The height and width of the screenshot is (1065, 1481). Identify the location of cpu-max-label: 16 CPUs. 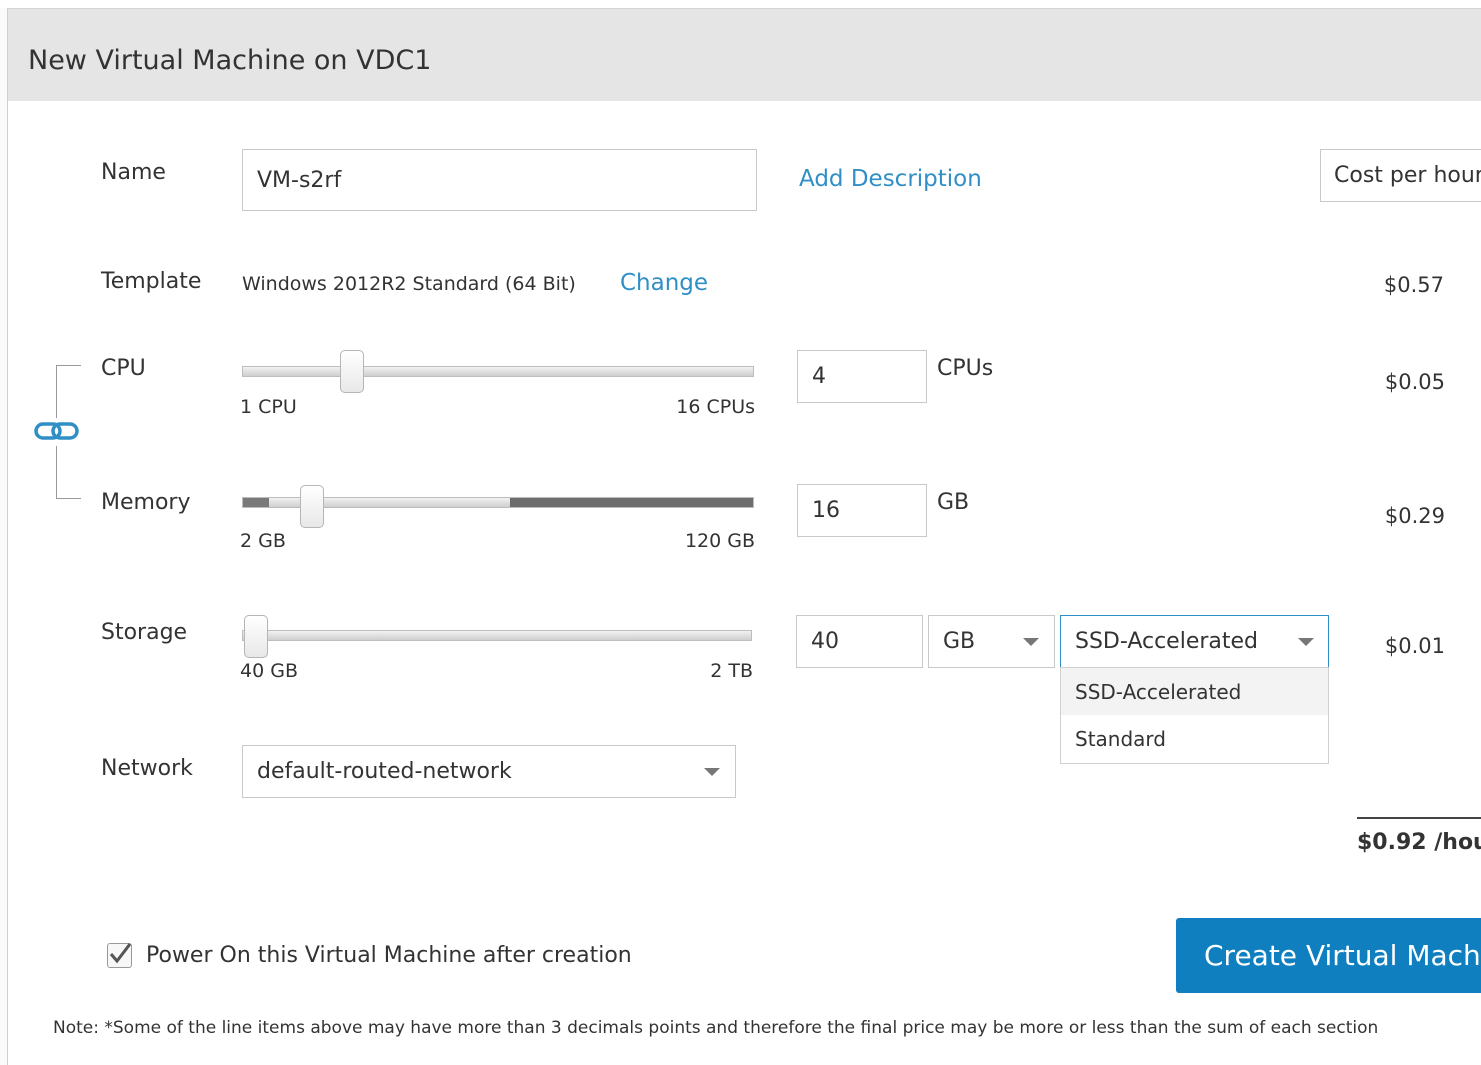
(715, 407).